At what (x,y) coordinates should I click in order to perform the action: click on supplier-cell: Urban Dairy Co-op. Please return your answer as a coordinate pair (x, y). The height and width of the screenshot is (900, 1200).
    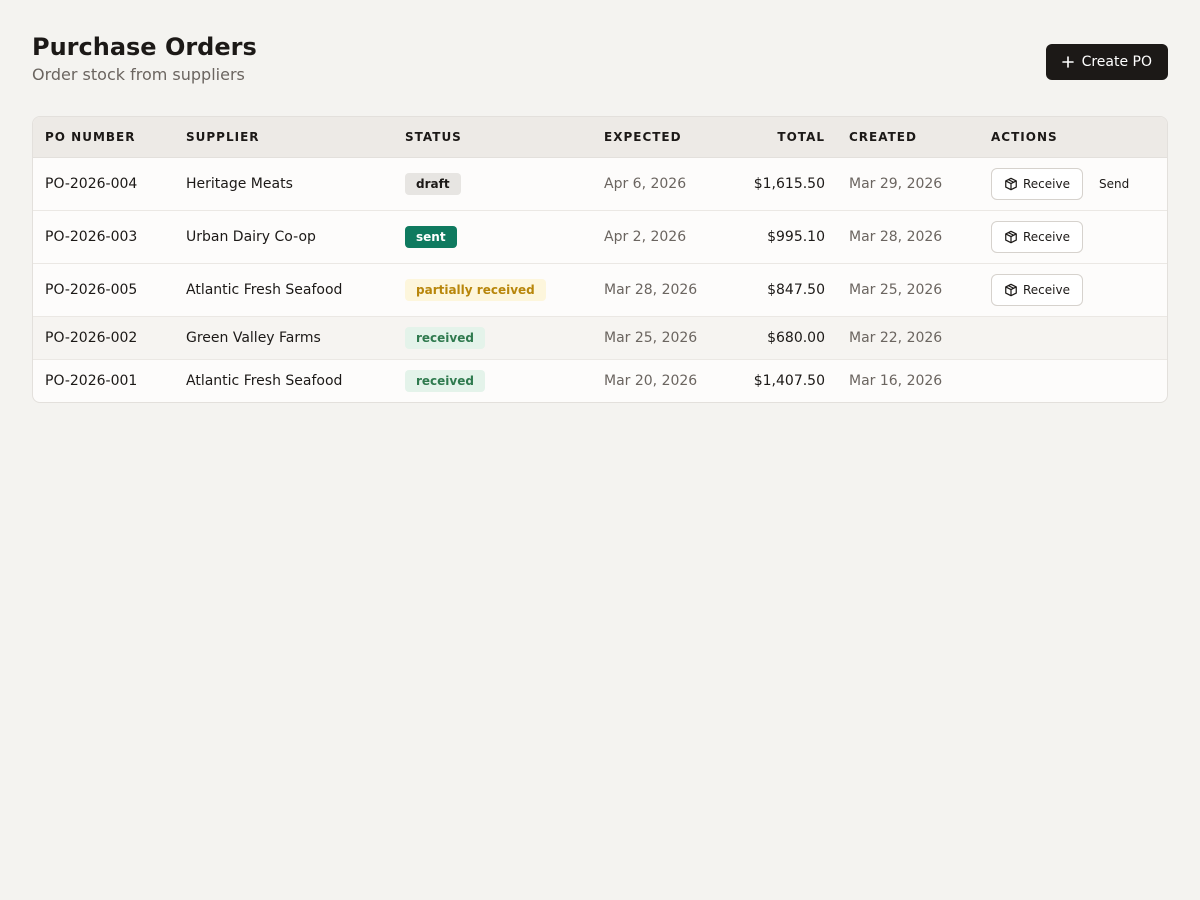
    Looking at the image, I should click on (283, 237).